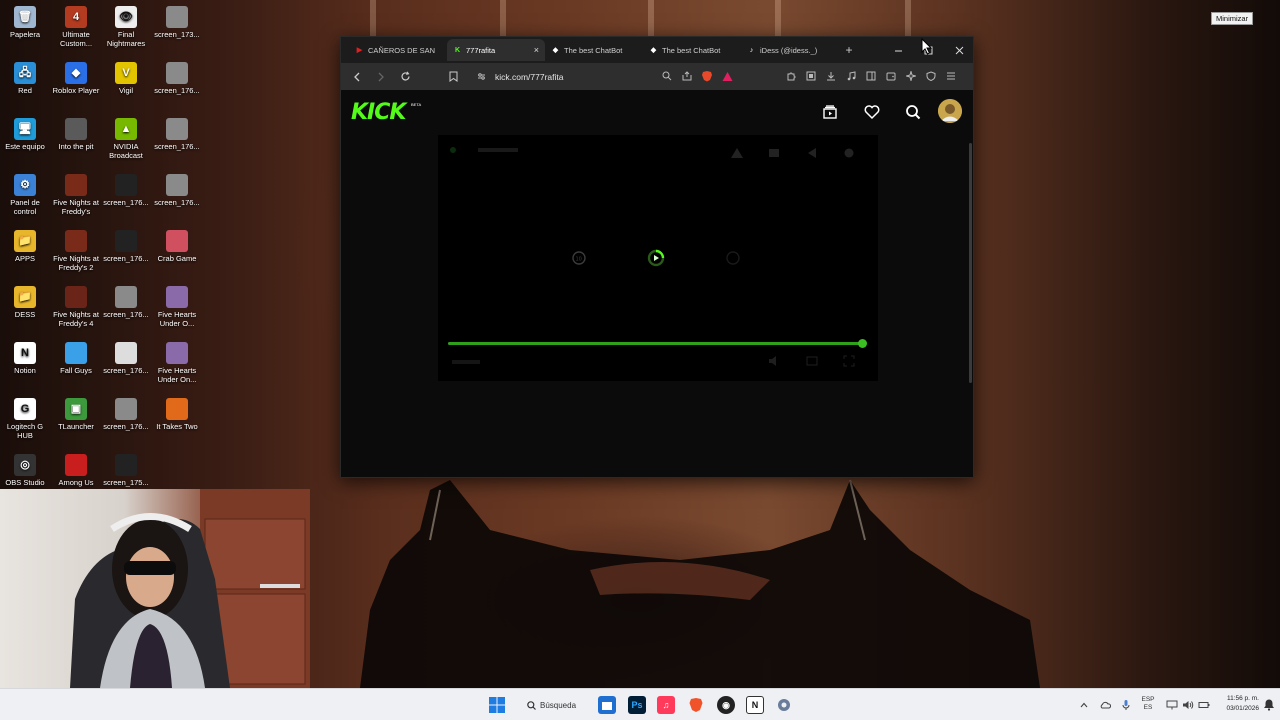  Describe the element at coordinates (849, 361) in the screenshot. I see `fullscreen-icon` at that location.